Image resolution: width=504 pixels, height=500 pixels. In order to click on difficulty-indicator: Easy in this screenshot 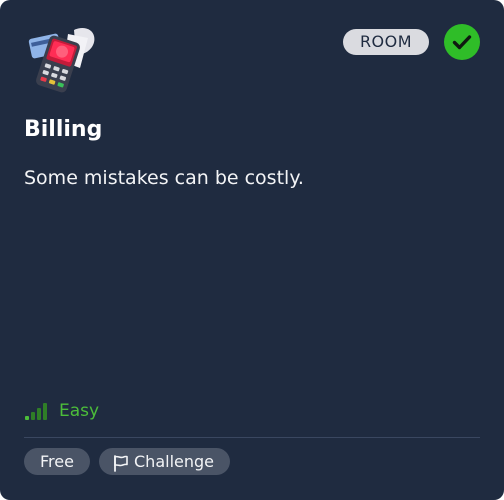, I will do `click(62, 410)`.